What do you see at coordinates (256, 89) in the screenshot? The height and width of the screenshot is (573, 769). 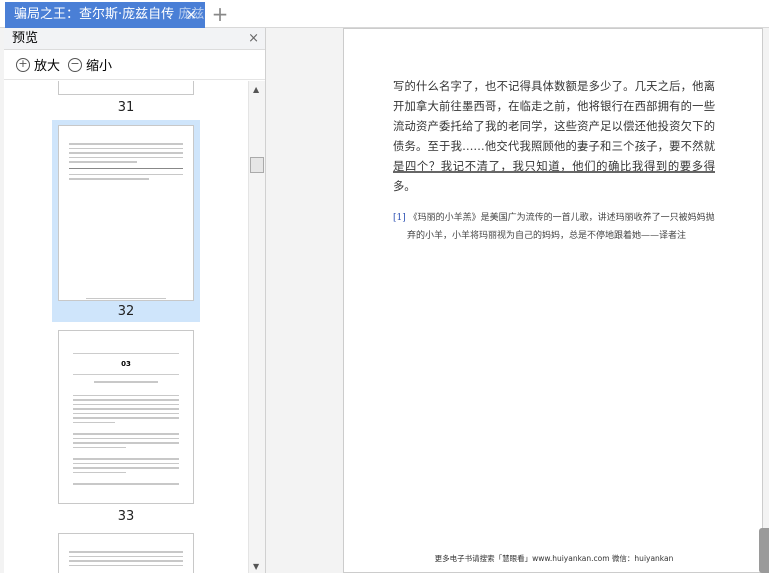 I see `scroll-up-icon: ▲` at bounding box center [256, 89].